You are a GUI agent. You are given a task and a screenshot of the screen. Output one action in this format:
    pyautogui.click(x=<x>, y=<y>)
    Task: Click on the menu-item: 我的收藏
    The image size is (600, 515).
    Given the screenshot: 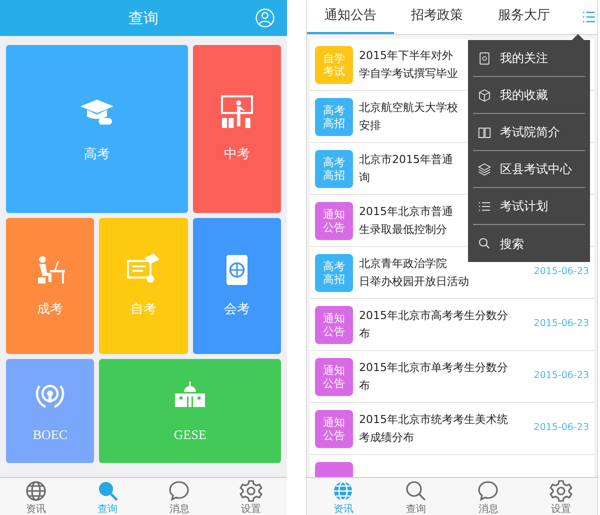 What is the action you would take?
    pyautogui.click(x=529, y=95)
    